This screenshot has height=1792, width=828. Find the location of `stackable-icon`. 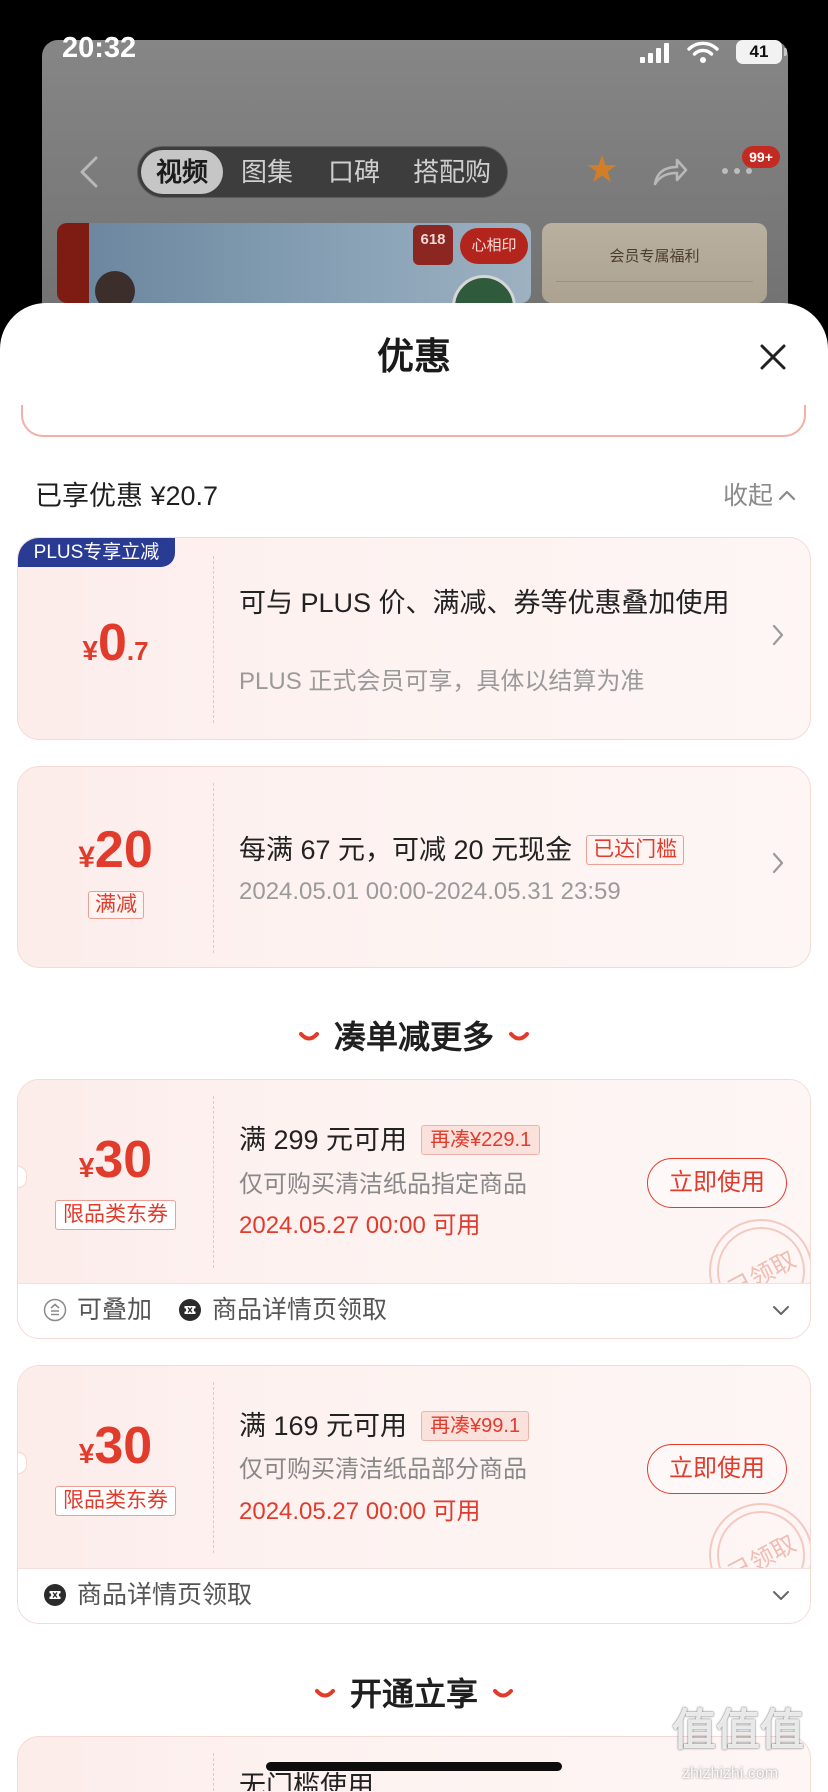

stackable-icon is located at coordinates (55, 1310).